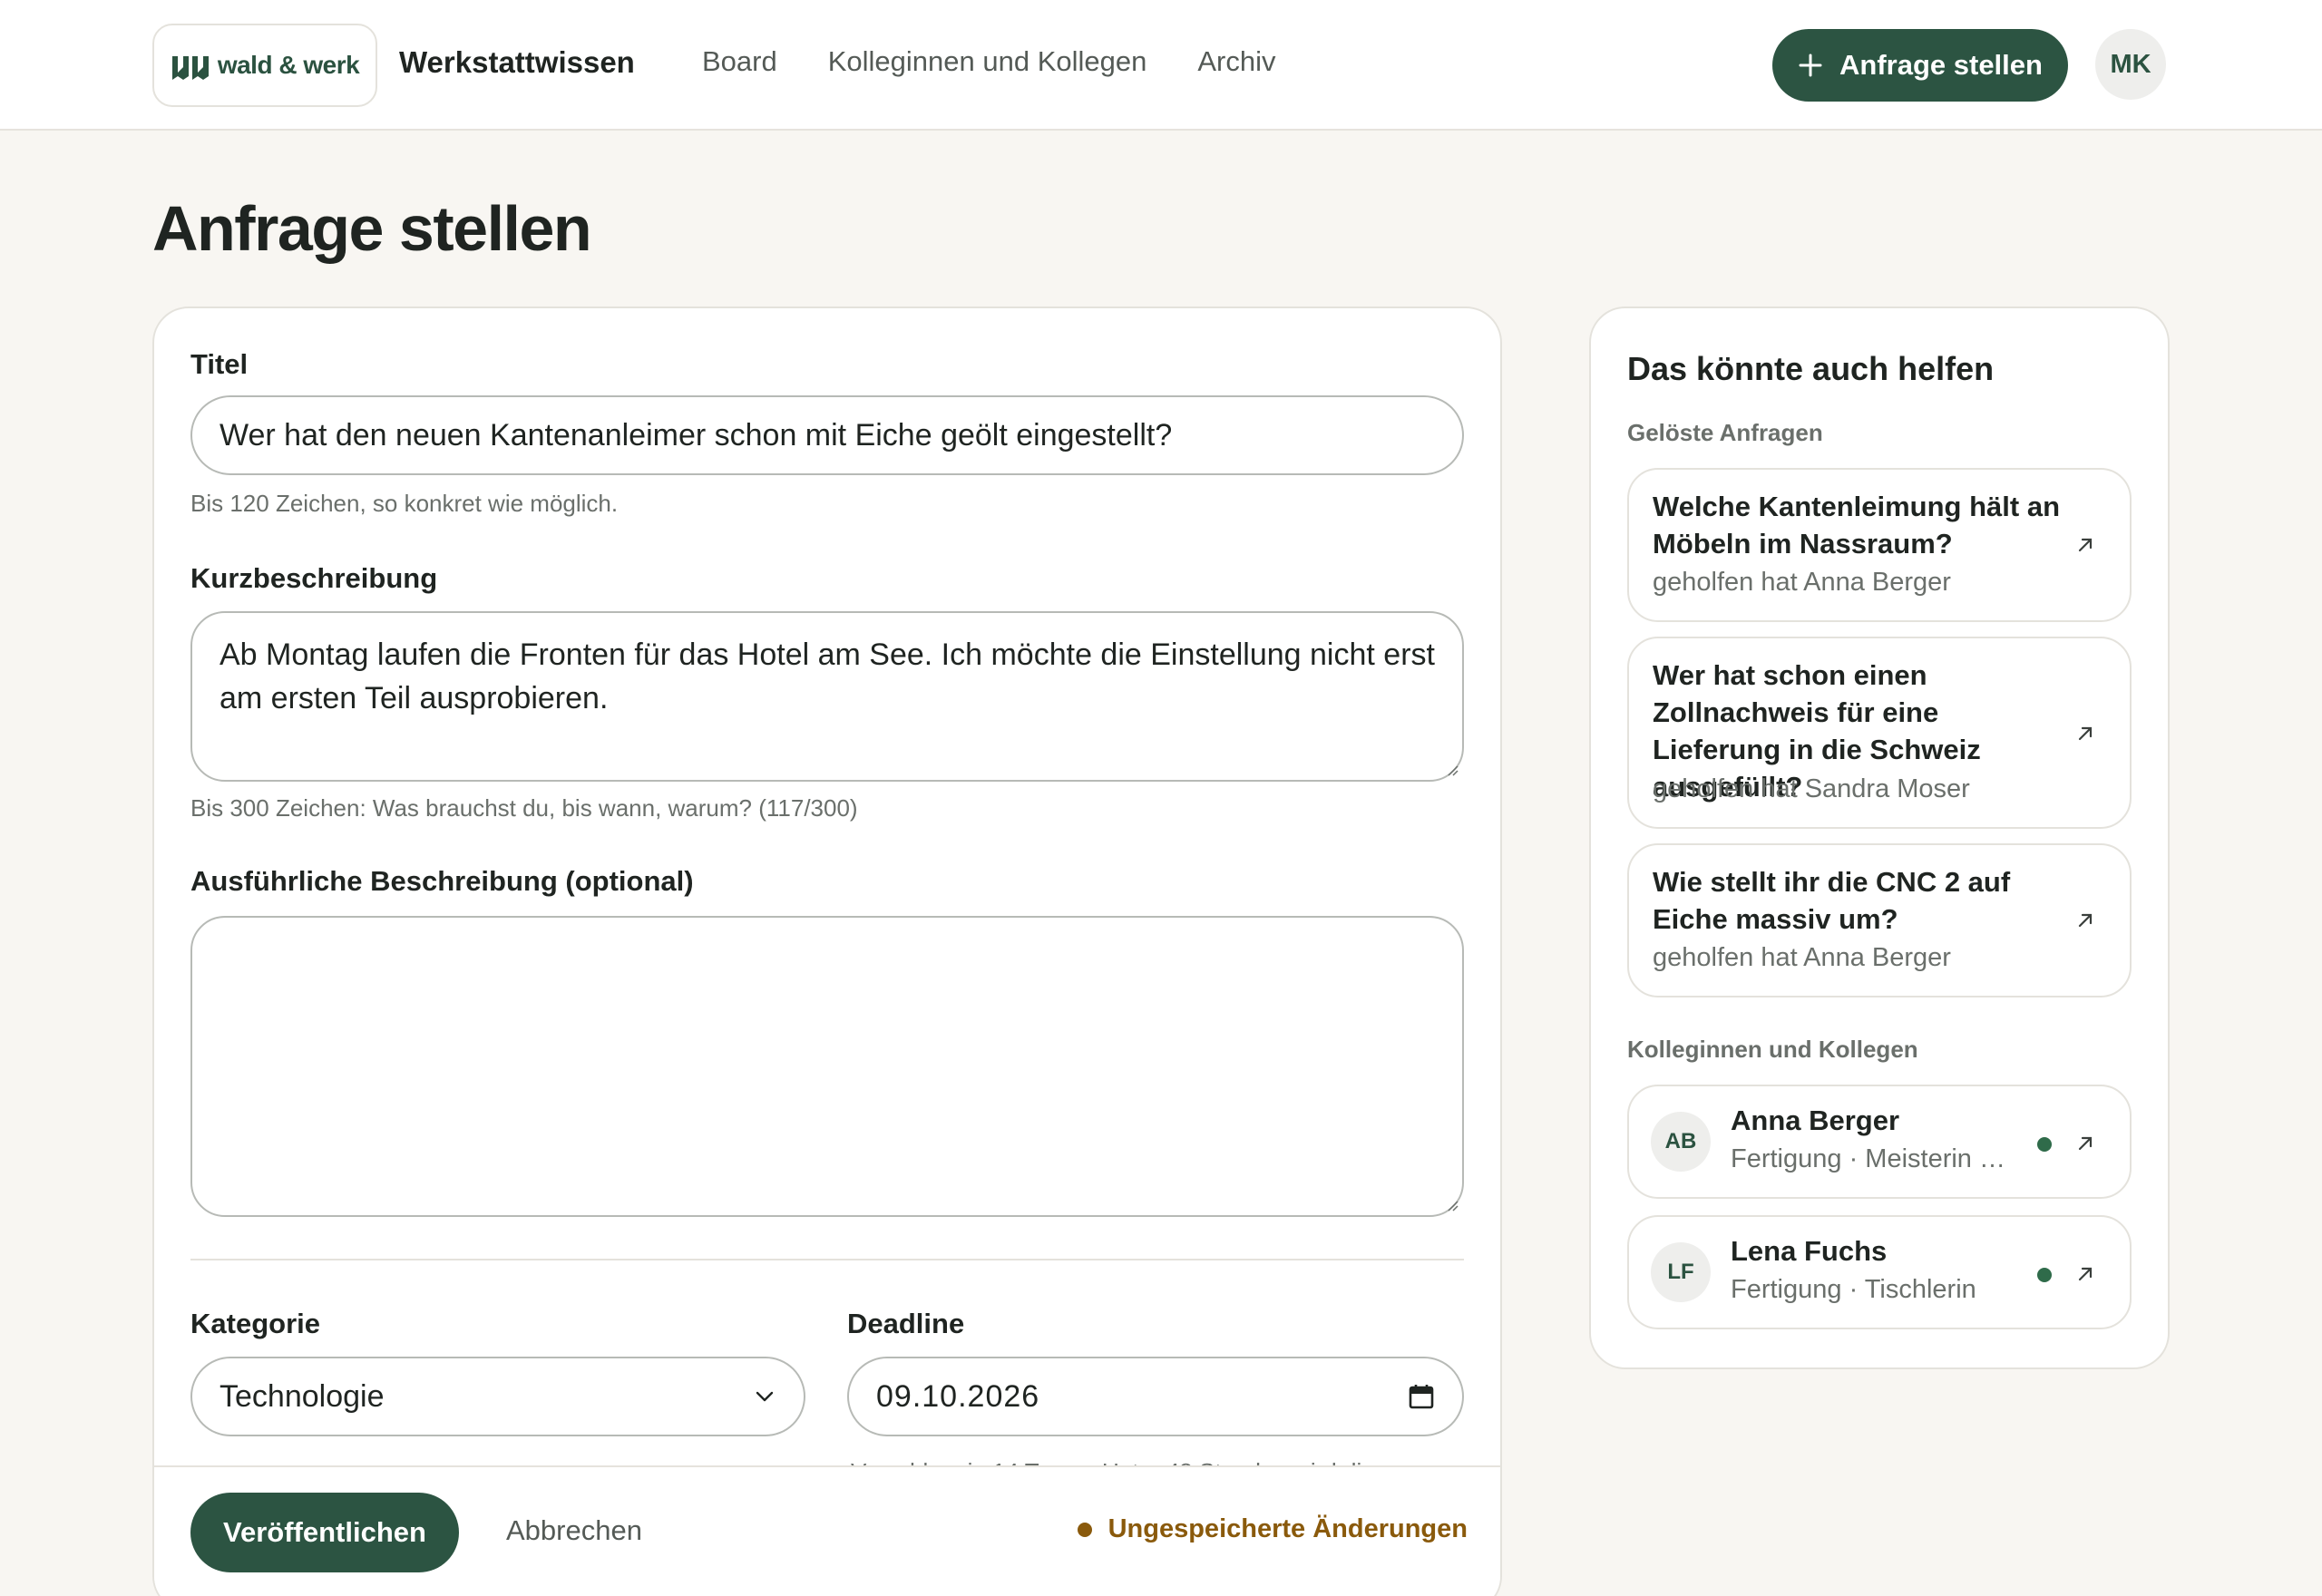  Describe the element at coordinates (1853, 1289) in the screenshot. I see `colleague-role: Fertigung · Tischlerin` at that location.